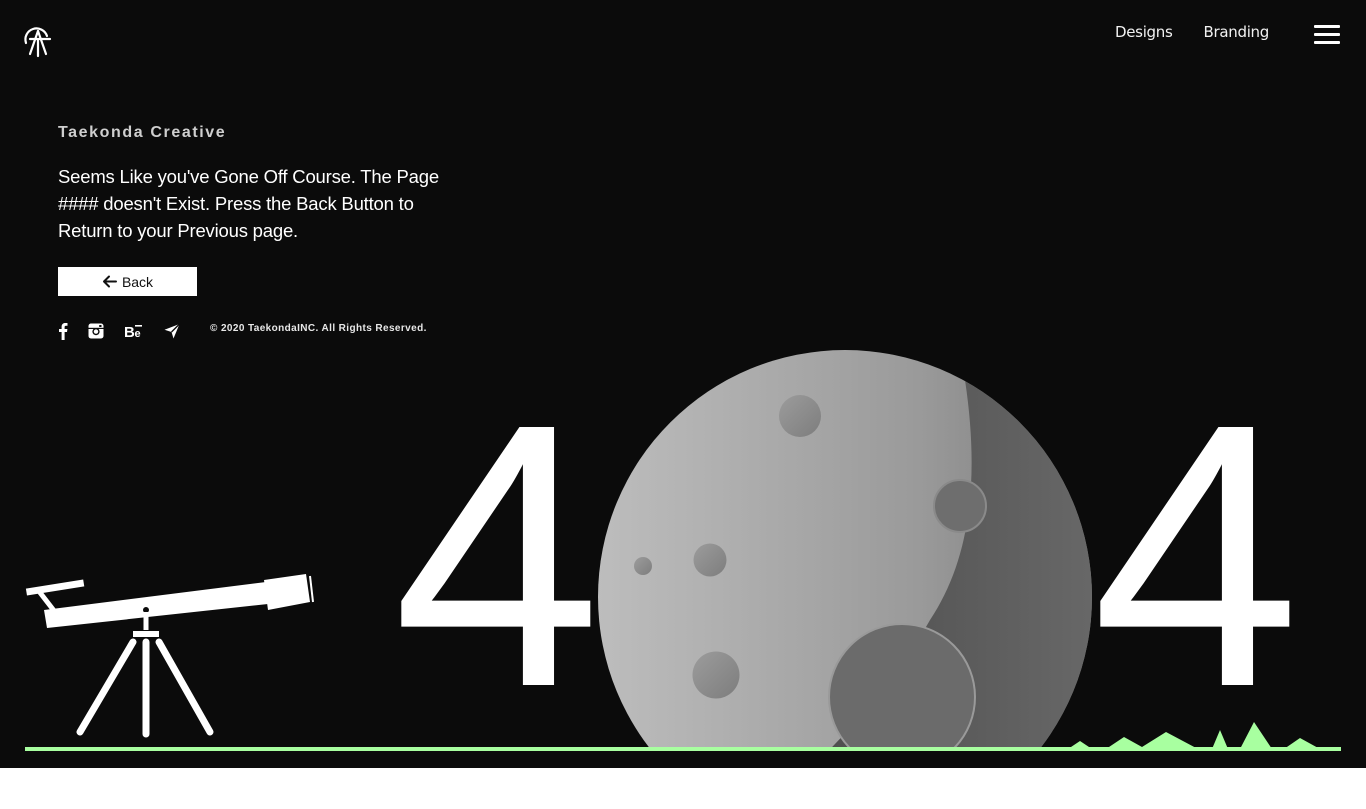 This screenshot has height=809, width=1366. I want to click on digit-four-left: 4, so click(497, 556).